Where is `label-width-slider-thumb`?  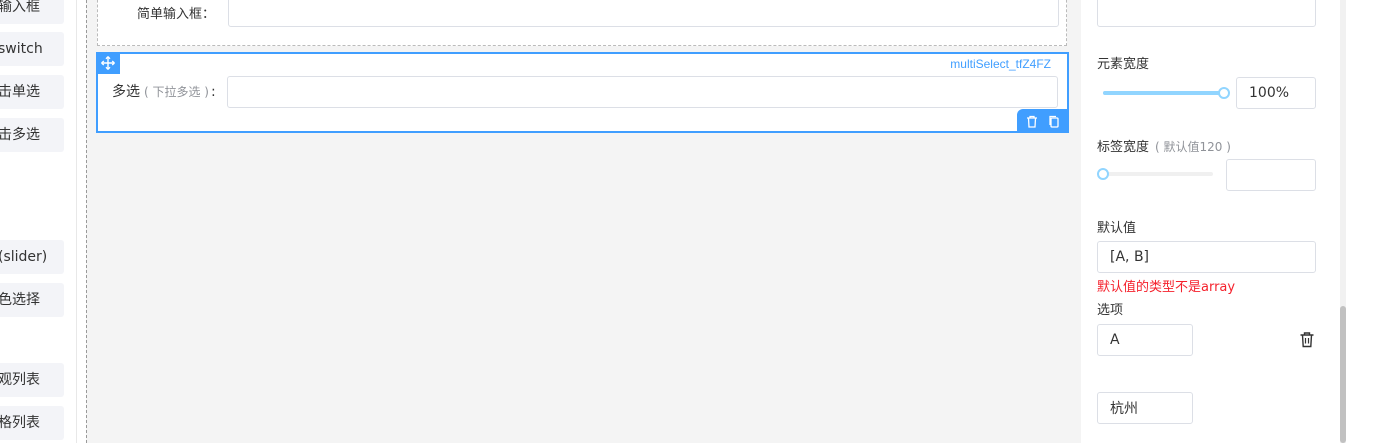 label-width-slider-thumb is located at coordinates (1103, 174).